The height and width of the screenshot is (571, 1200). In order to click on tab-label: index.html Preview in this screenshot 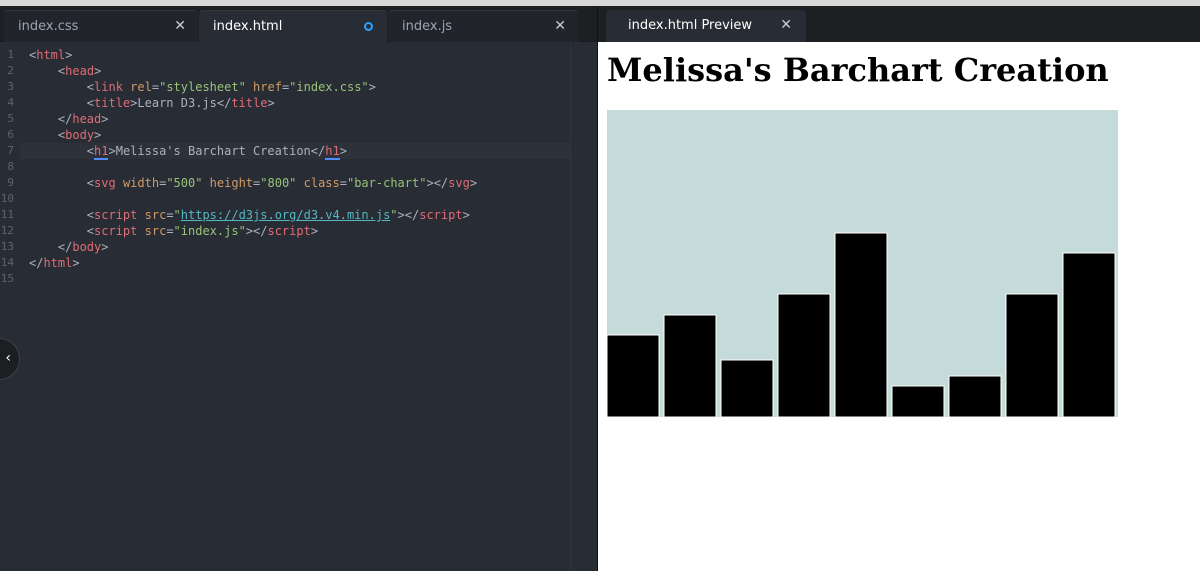, I will do `click(690, 25)`.